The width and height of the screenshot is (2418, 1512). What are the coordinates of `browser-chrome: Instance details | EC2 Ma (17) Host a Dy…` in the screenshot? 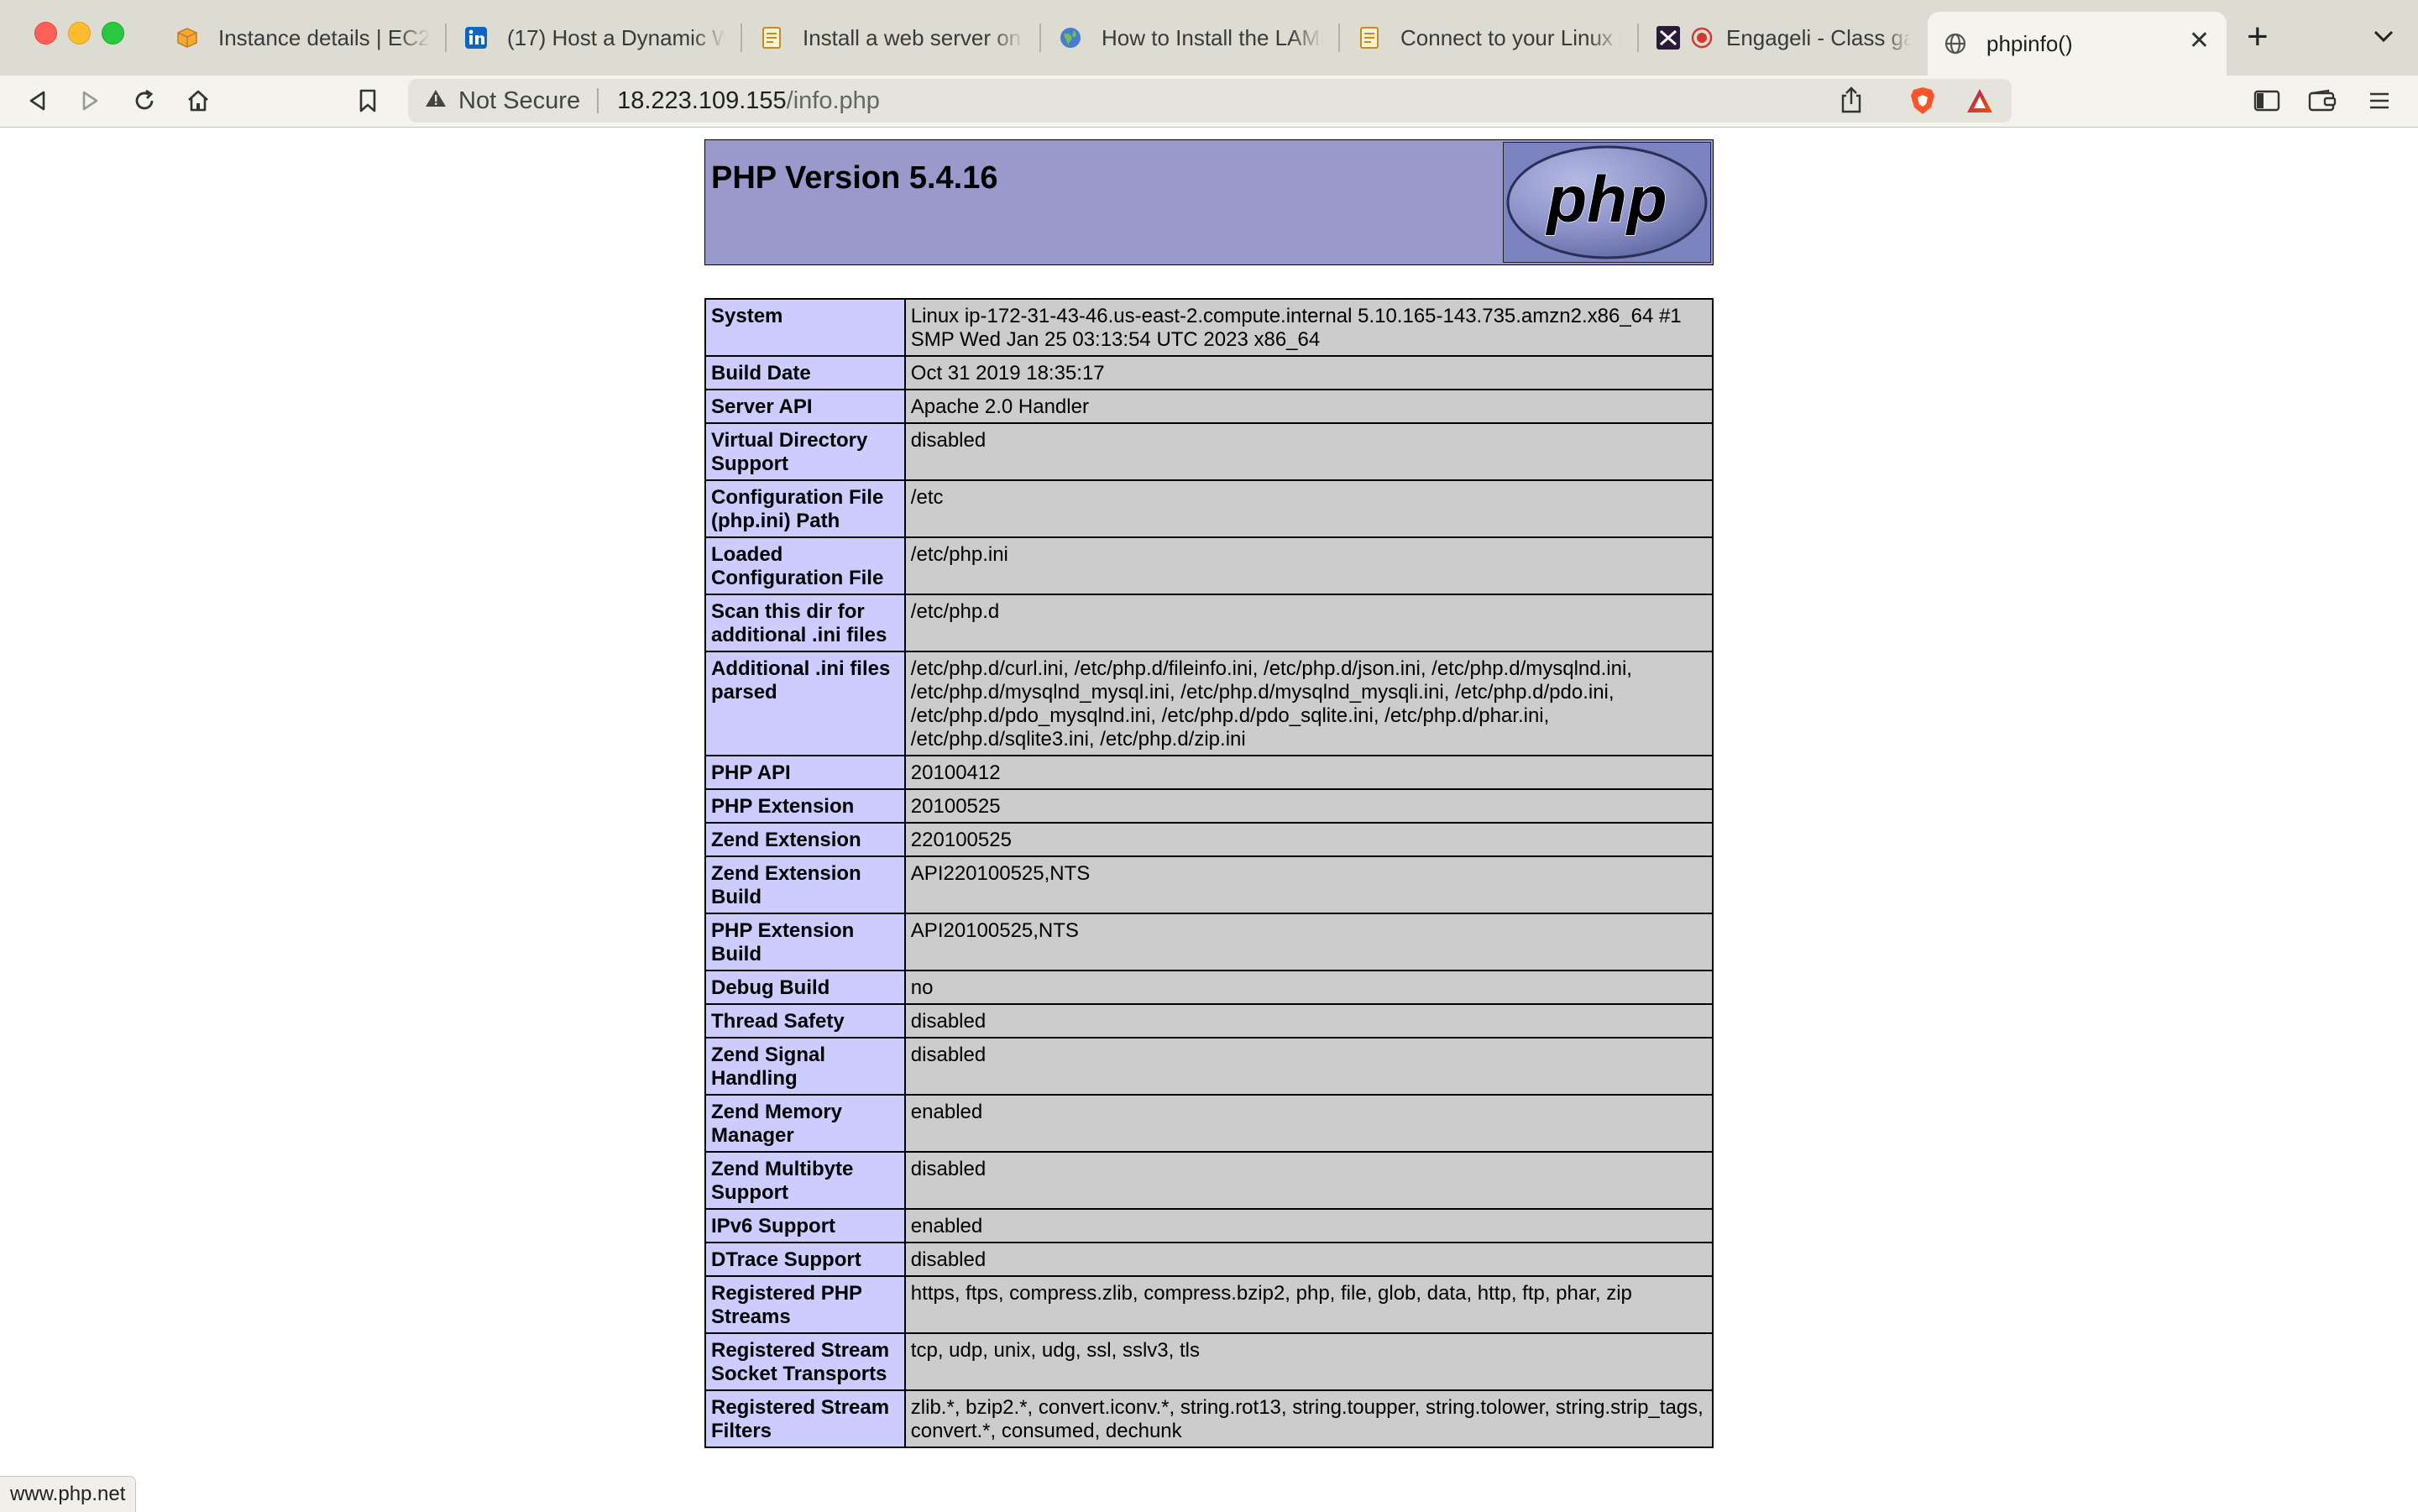 It's located at (1209, 64).